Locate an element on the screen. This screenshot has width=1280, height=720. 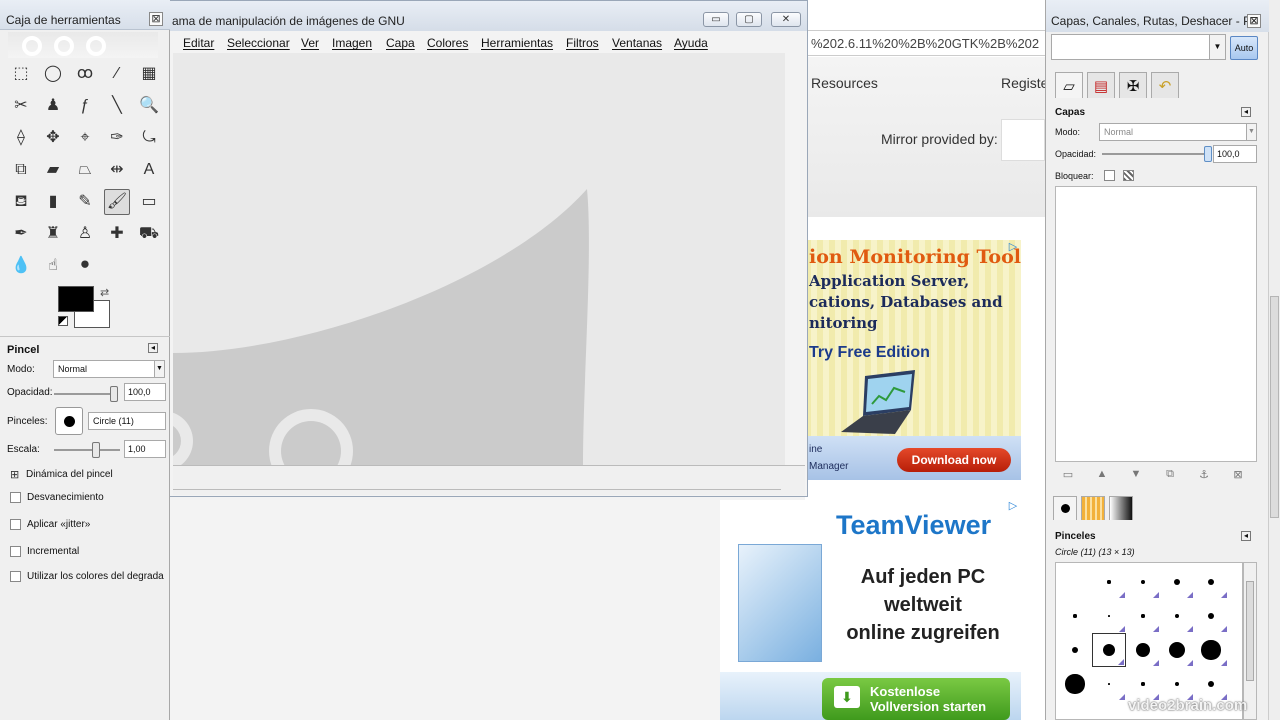
perspective-clone-icon: ⛟ is located at coordinates (149, 234).